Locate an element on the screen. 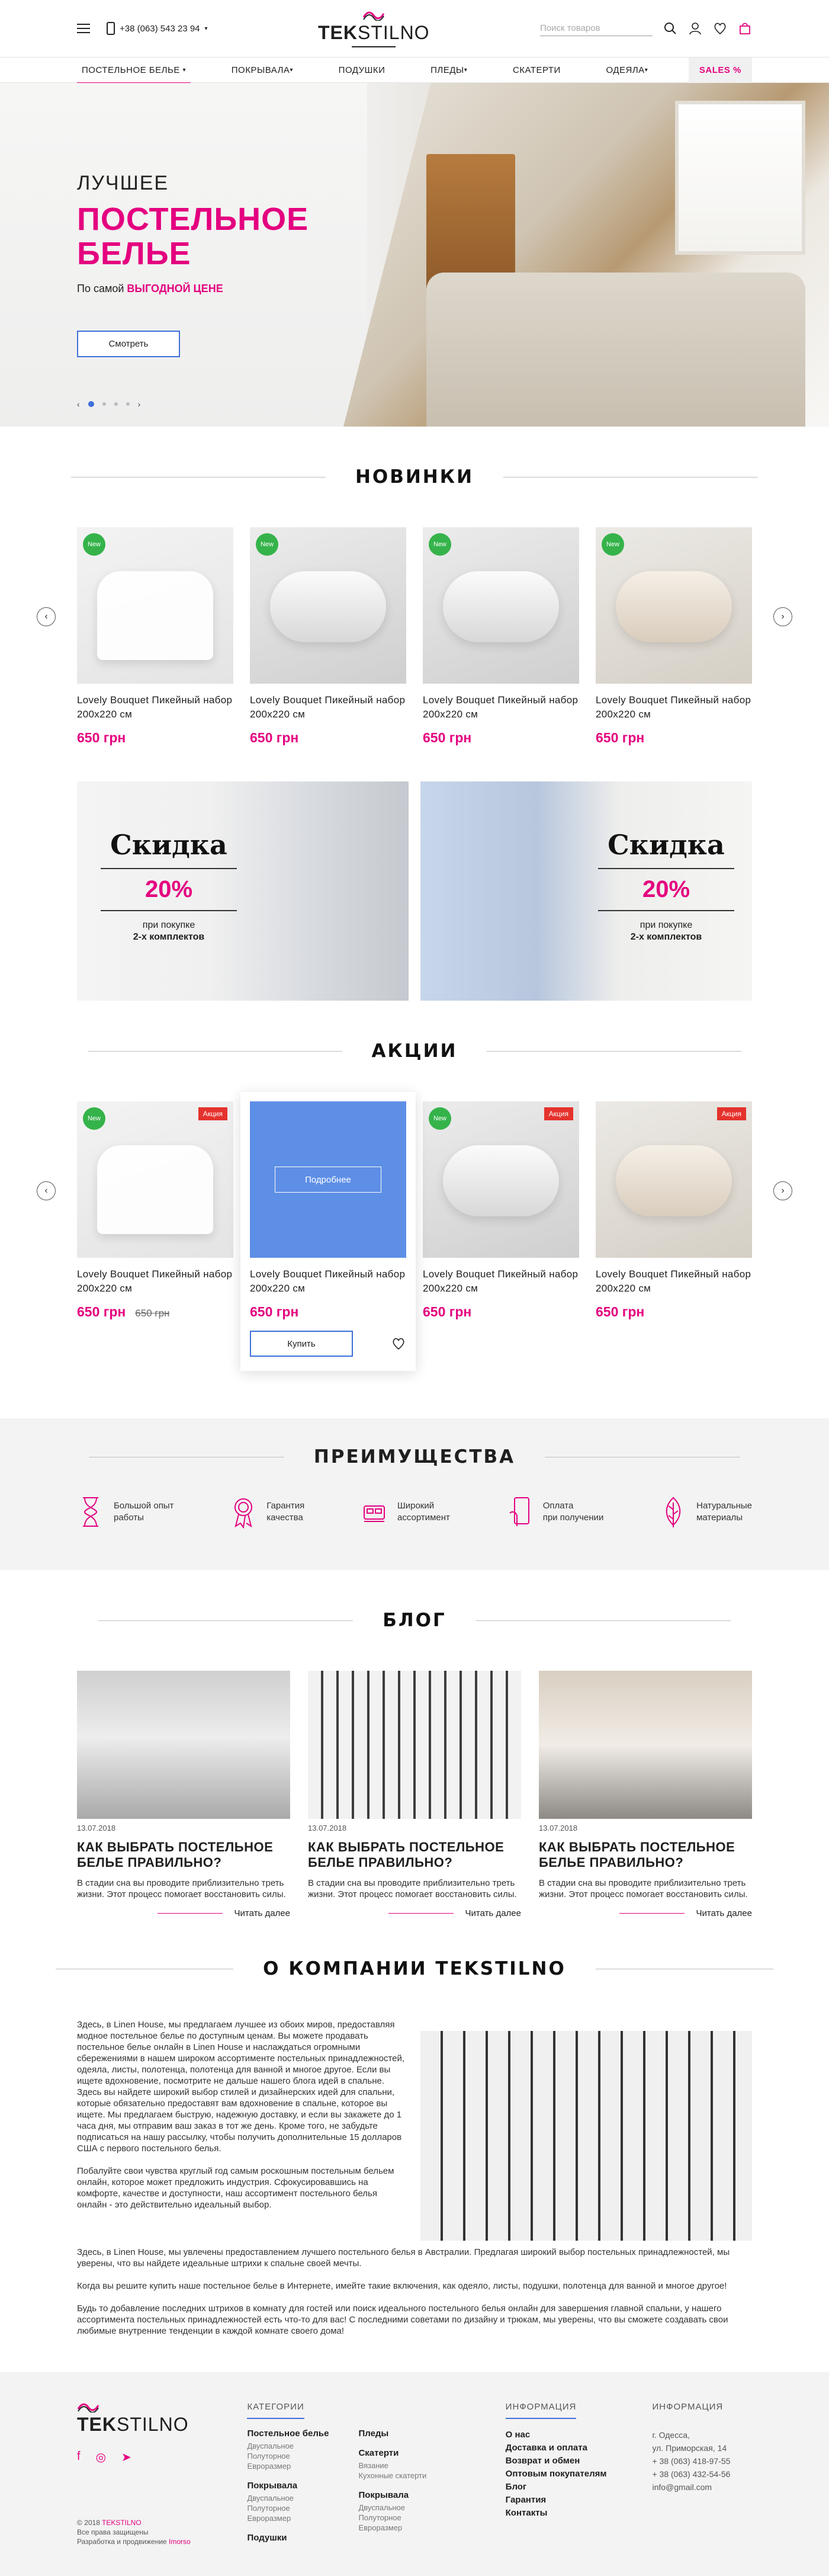 The width and height of the screenshot is (829, 2576). footer-info-link: О нас is located at coordinates (580, 2435).